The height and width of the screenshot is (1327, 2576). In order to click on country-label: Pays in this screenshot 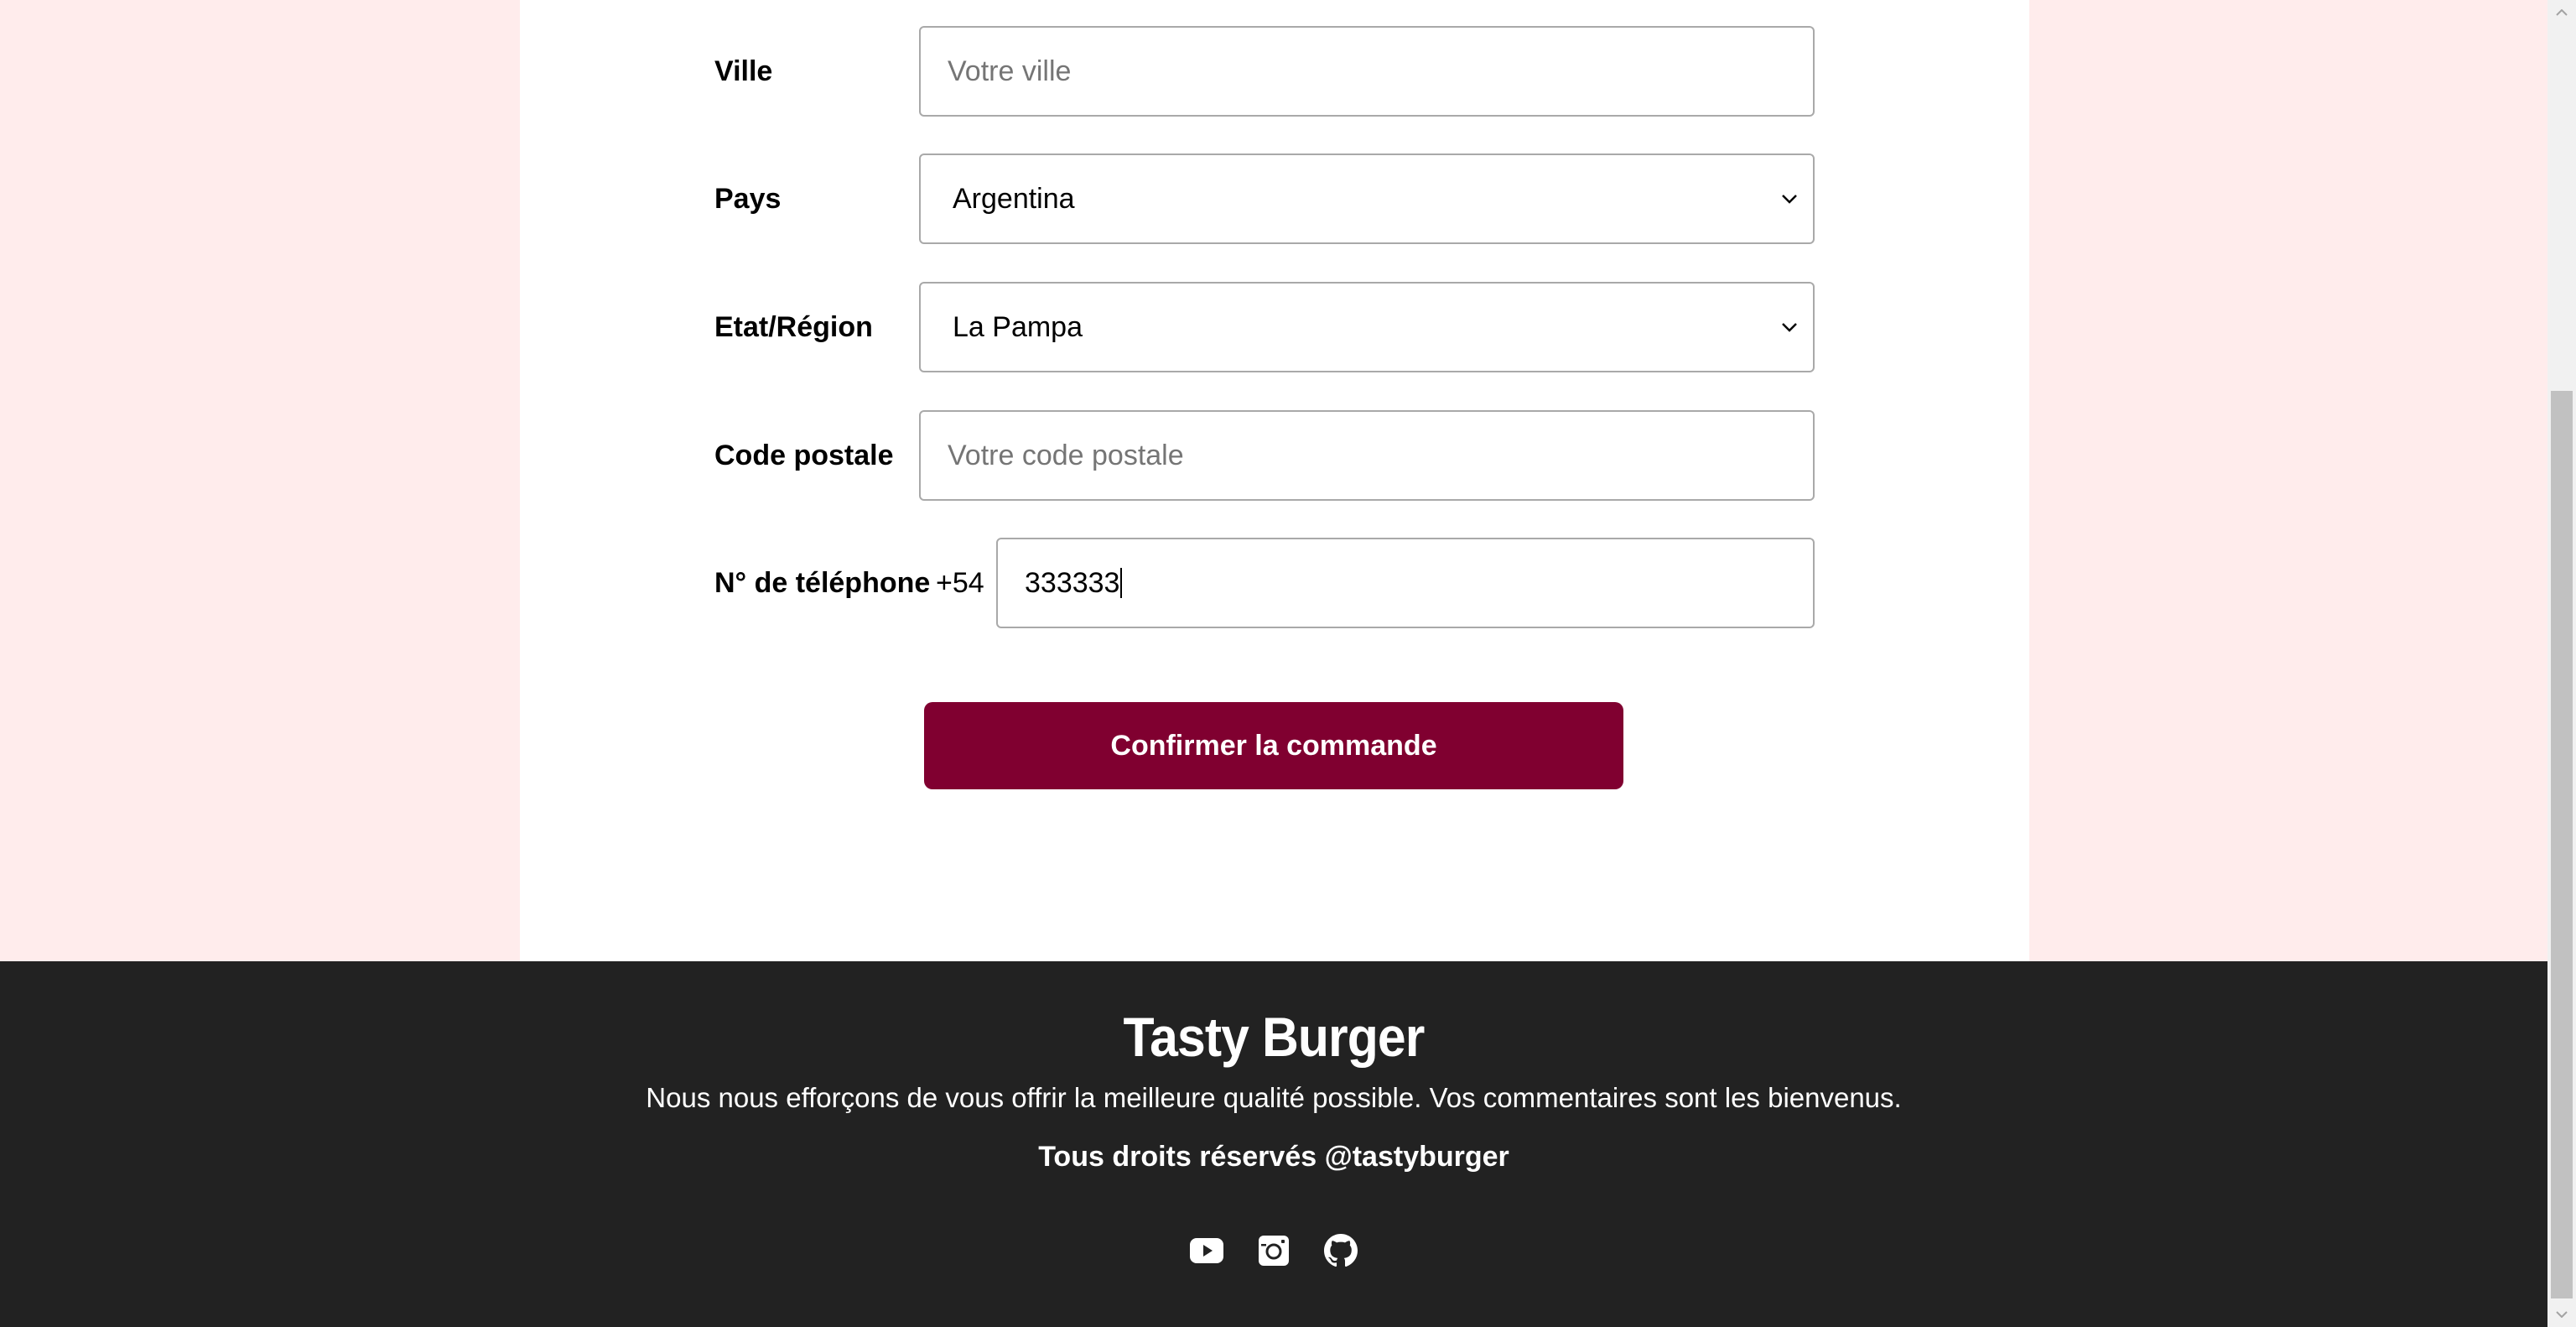, I will do `click(748, 199)`.